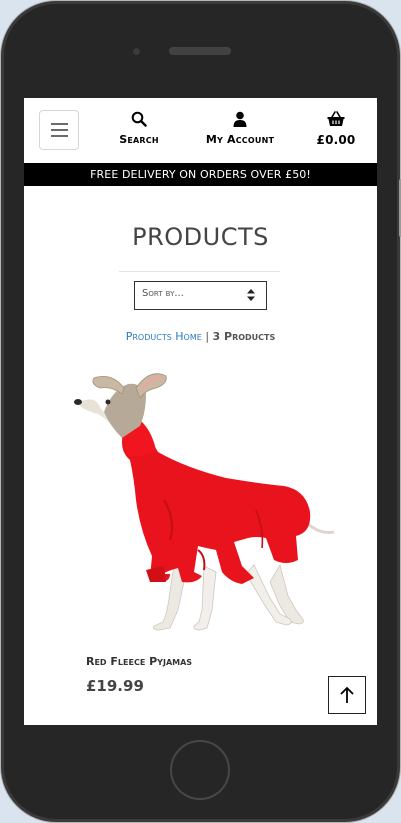  What do you see at coordinates (336, 129) in the screenshot?
I see `basket-nav-item: £0.00` at bounding box center [336, 129].